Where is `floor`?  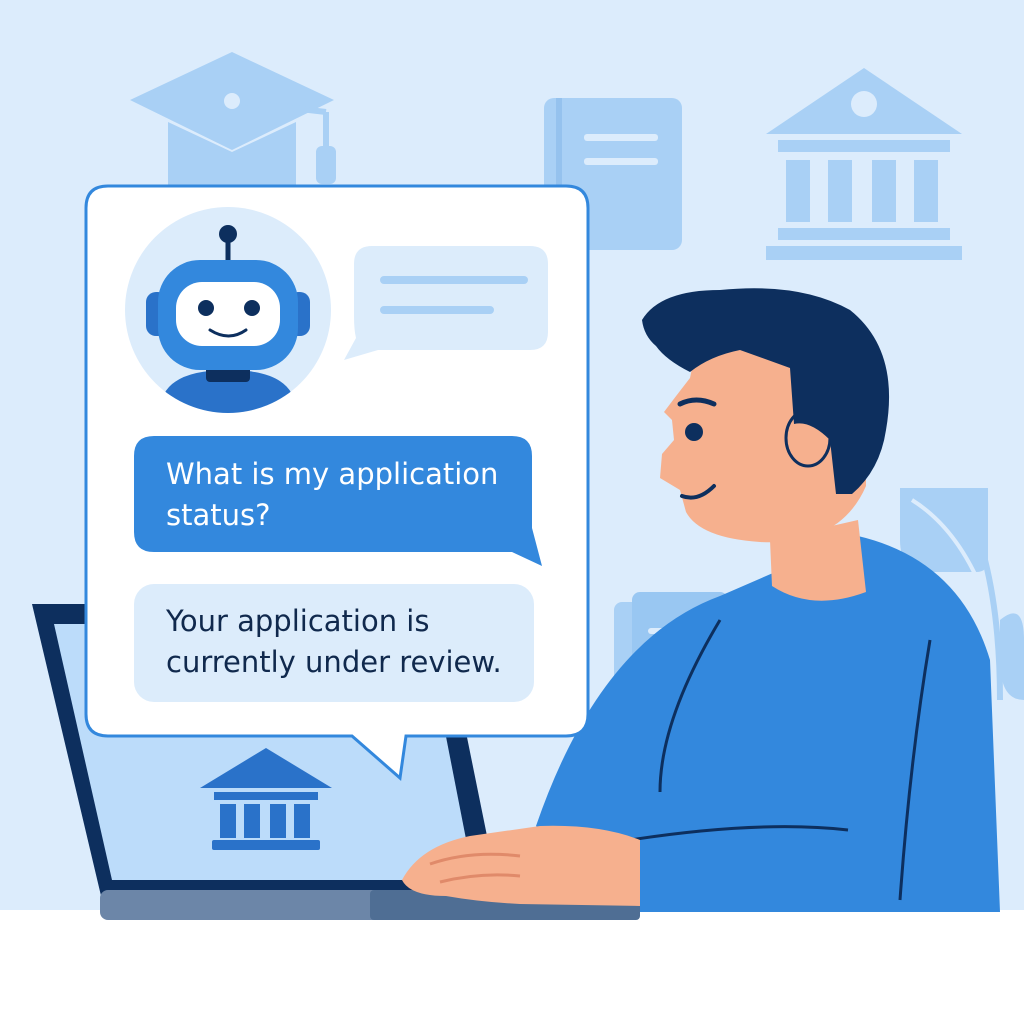
floor is located at coordinates (512, 967).